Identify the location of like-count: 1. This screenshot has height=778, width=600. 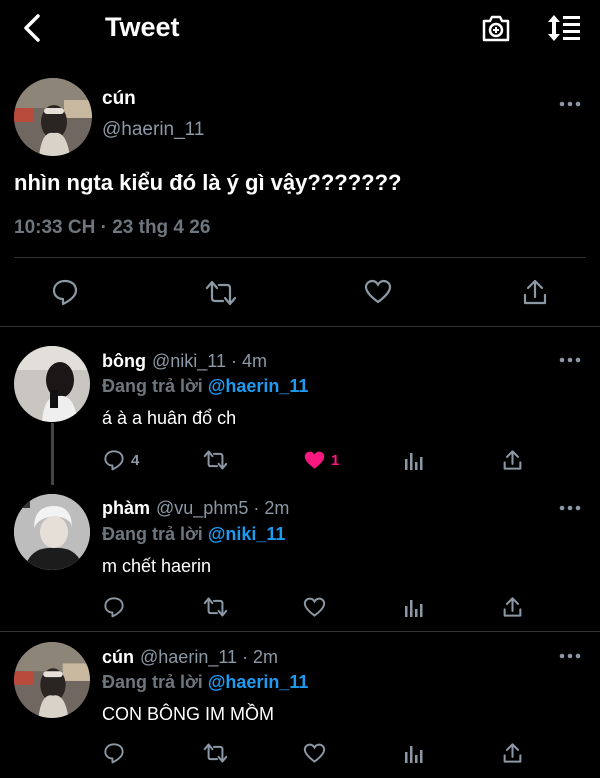
(335, 460).